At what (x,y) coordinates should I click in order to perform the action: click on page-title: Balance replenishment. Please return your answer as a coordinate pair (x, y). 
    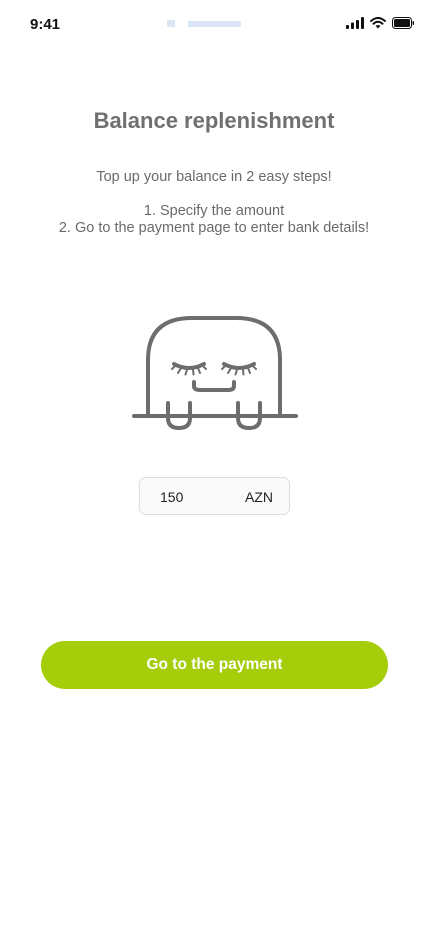
    Looking at the image, I should click on (214, 120).